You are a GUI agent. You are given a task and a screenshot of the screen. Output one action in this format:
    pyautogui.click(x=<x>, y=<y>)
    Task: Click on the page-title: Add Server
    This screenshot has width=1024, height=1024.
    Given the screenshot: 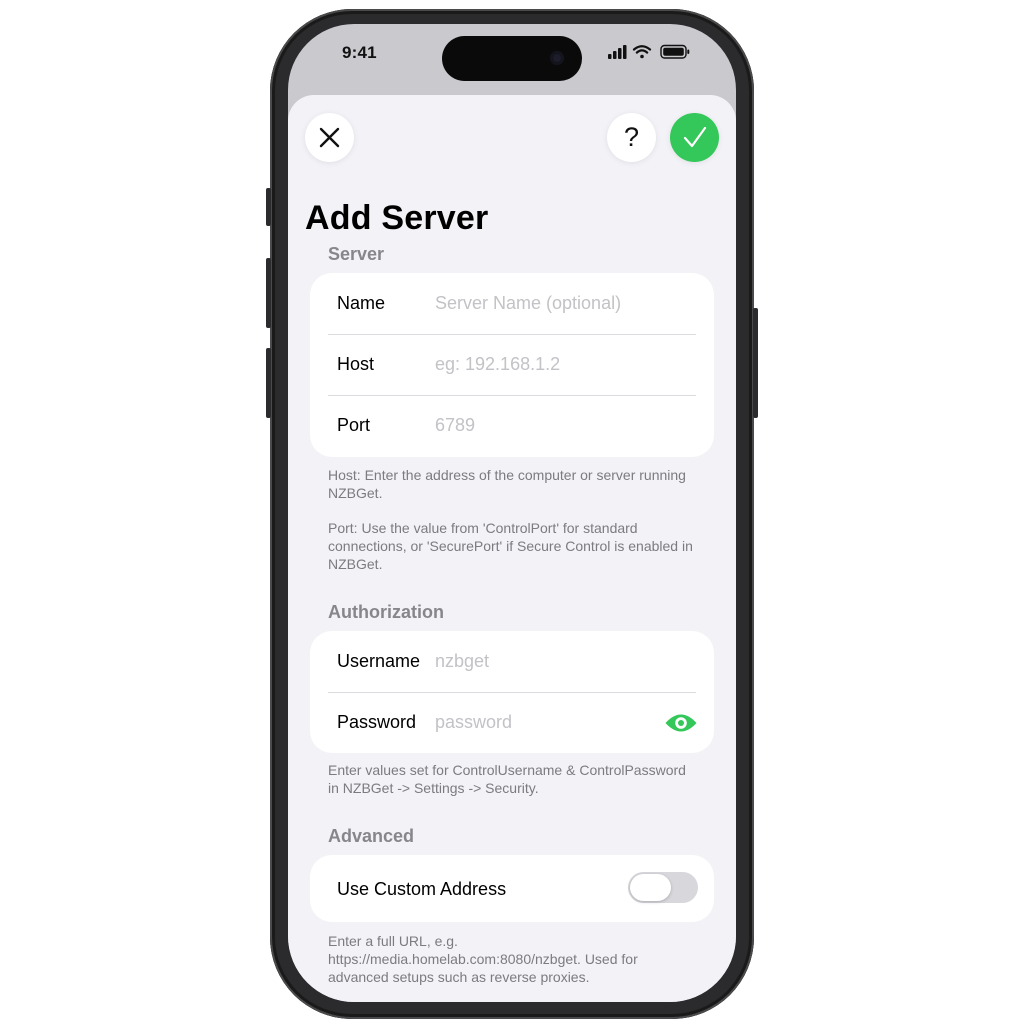 What is the action you would take?
    pyautogui.click(x=397, y=218)
    